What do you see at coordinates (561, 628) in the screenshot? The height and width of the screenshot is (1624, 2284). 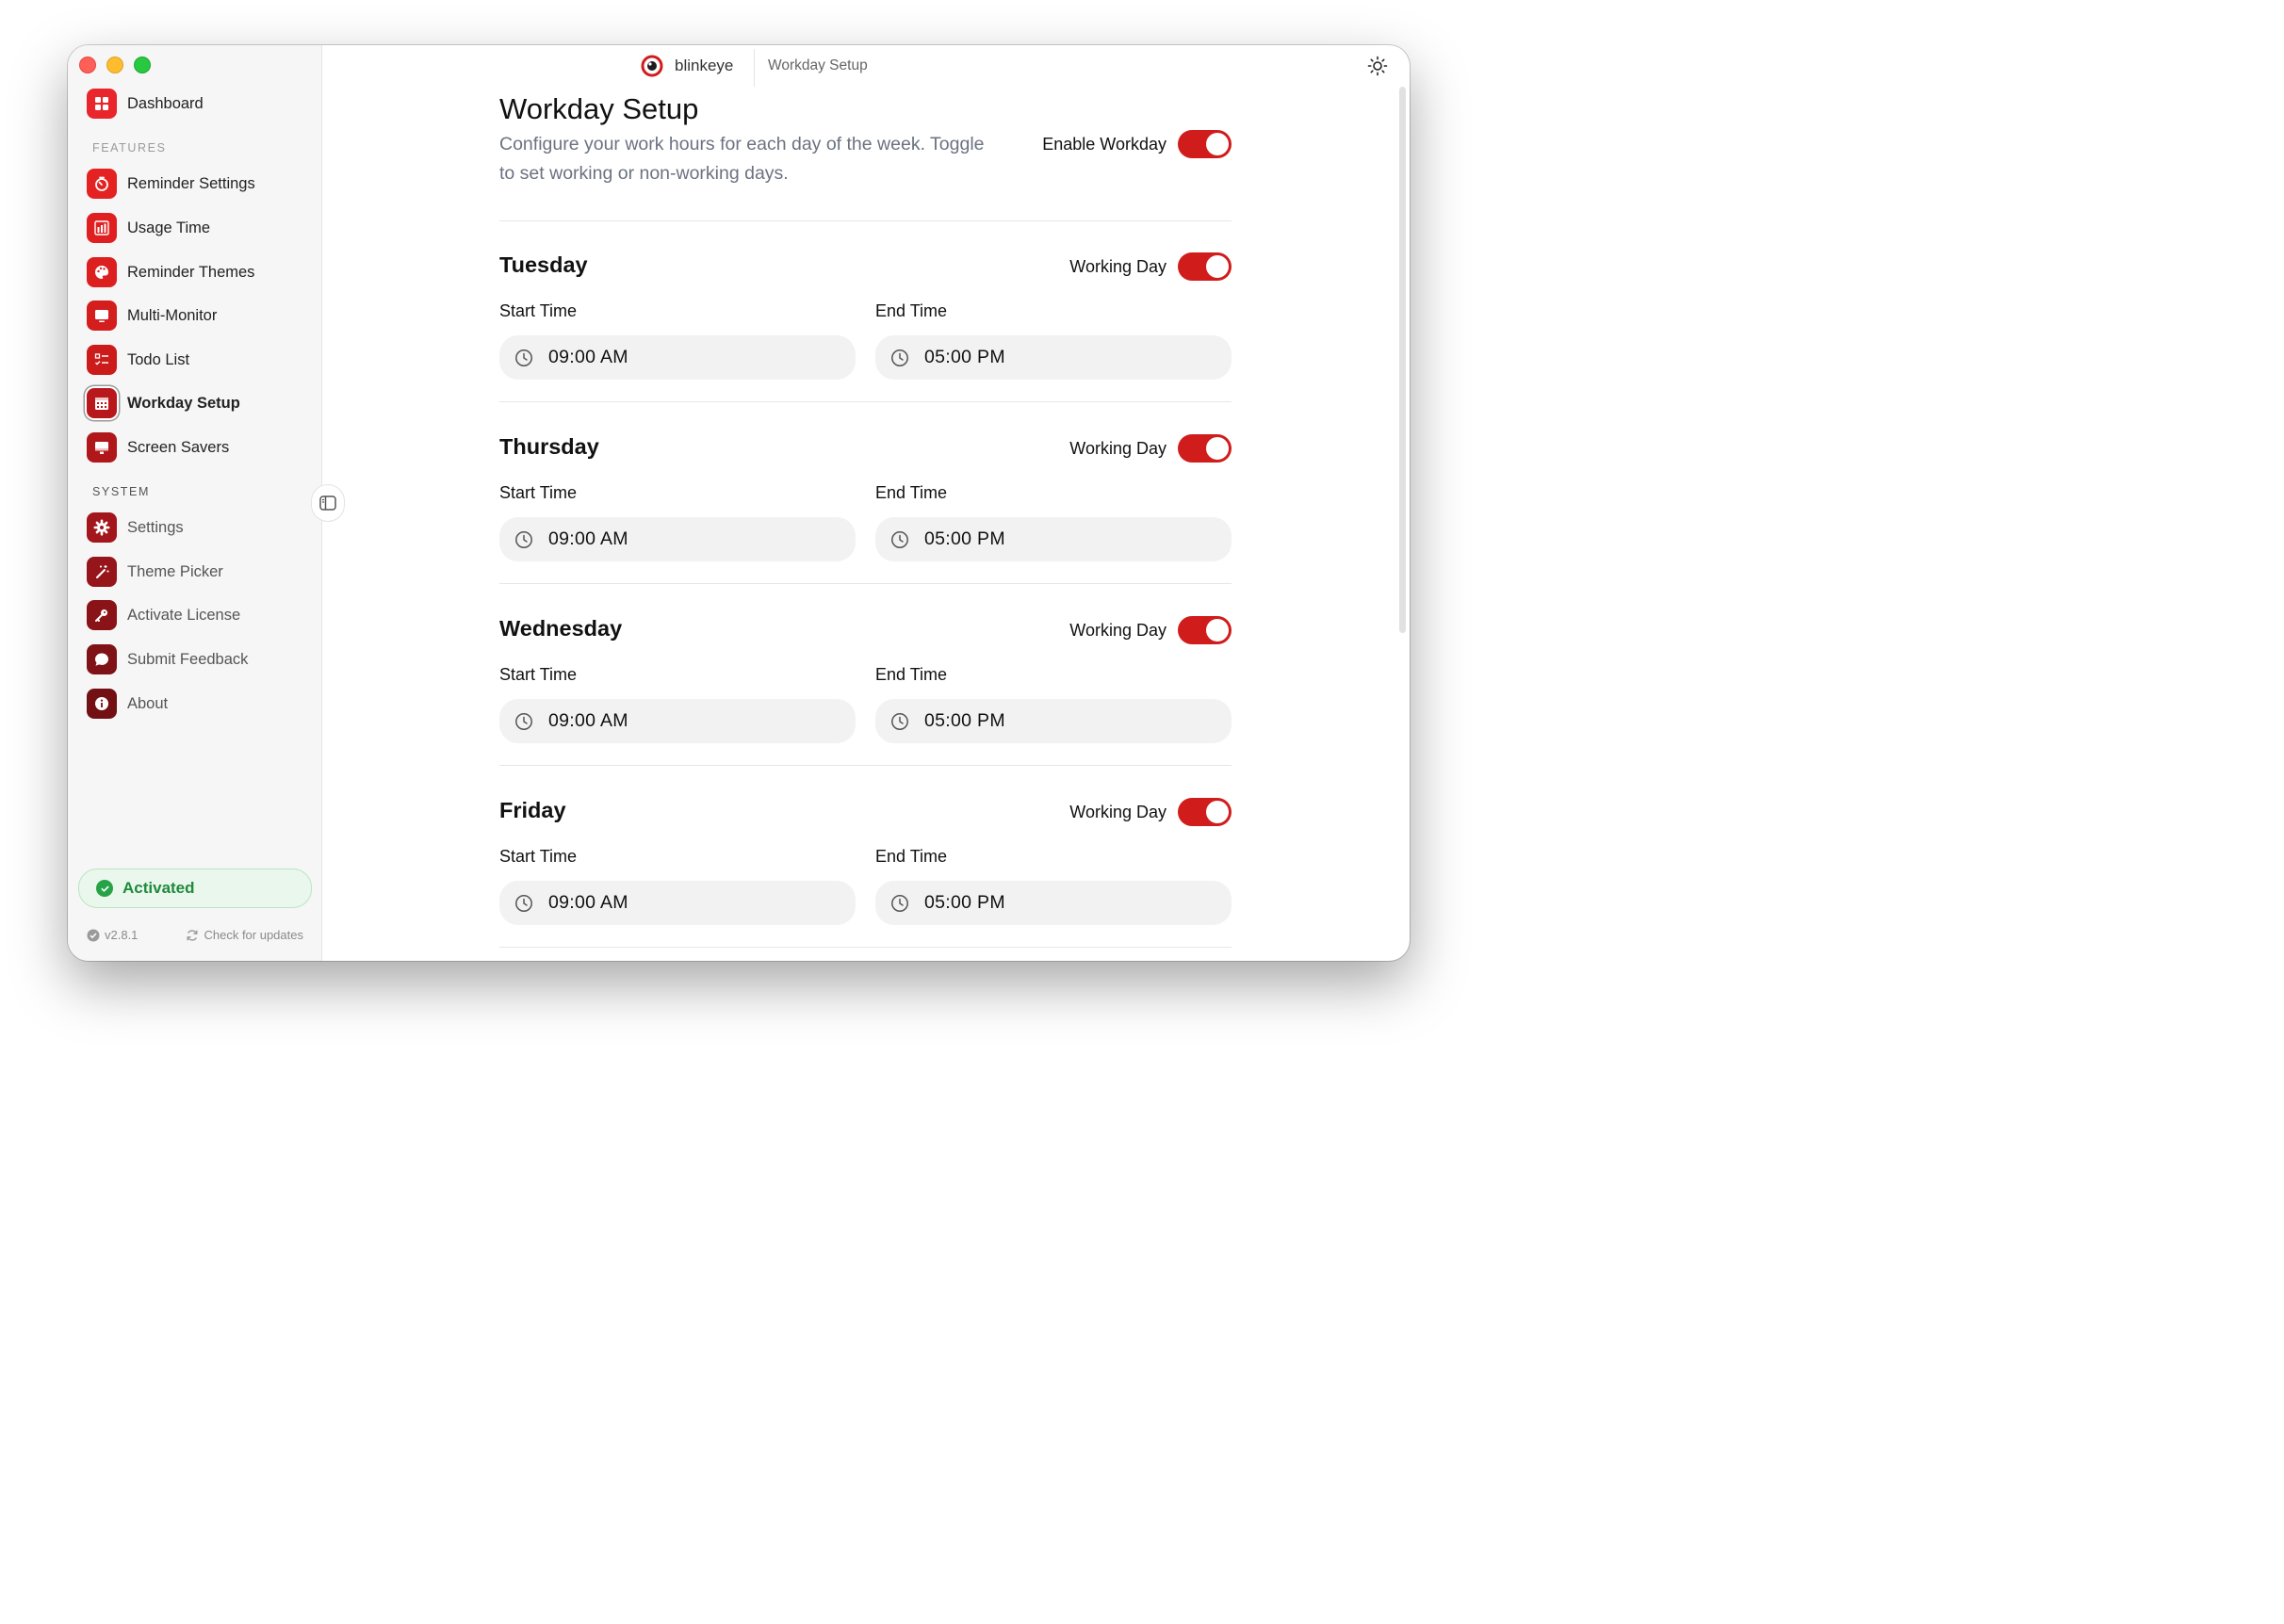 I see `day-name: Wednesday` at bounding box center [561, 628].